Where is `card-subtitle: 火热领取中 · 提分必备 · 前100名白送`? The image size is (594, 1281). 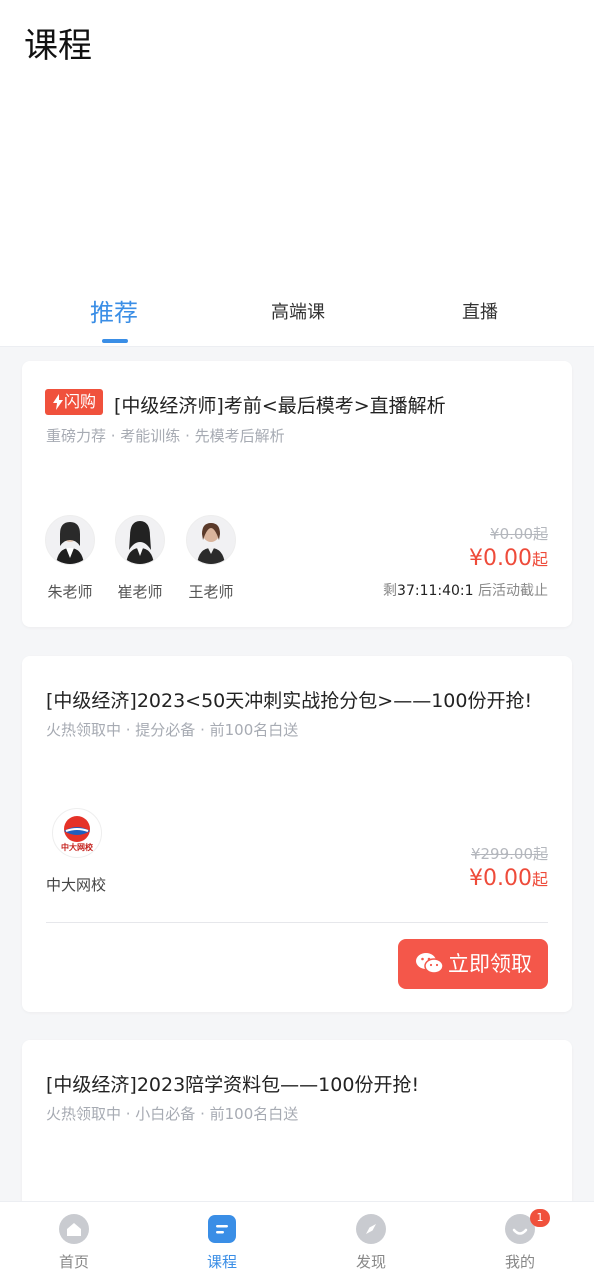 card-subtitle: 火热领取中 · 提分必备 · 前100名白送 is located at coordinates (172, 730).